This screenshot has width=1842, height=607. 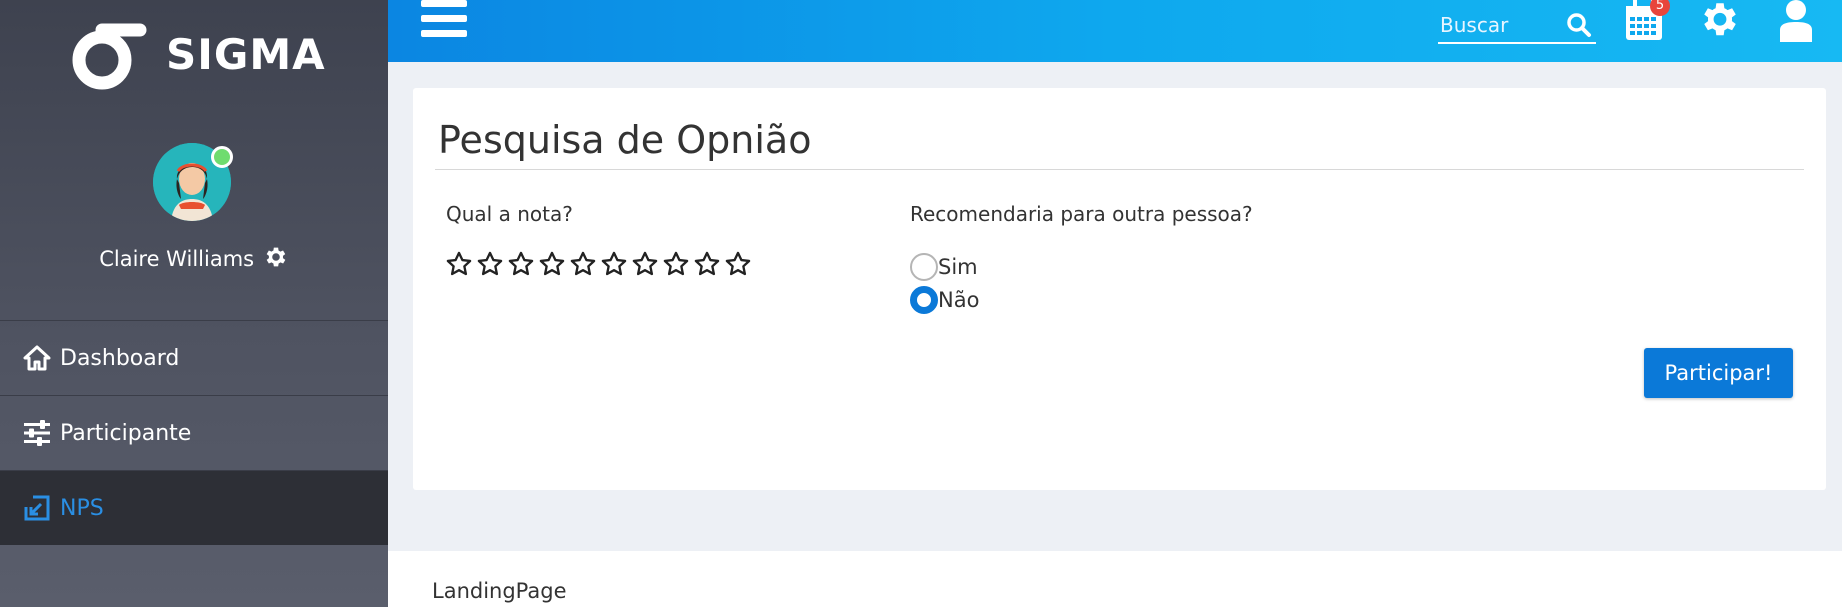 What do you see at coordinates (222, 157) in the screenshot?
I see `online-status-dot` at bounding box center [222, 157].